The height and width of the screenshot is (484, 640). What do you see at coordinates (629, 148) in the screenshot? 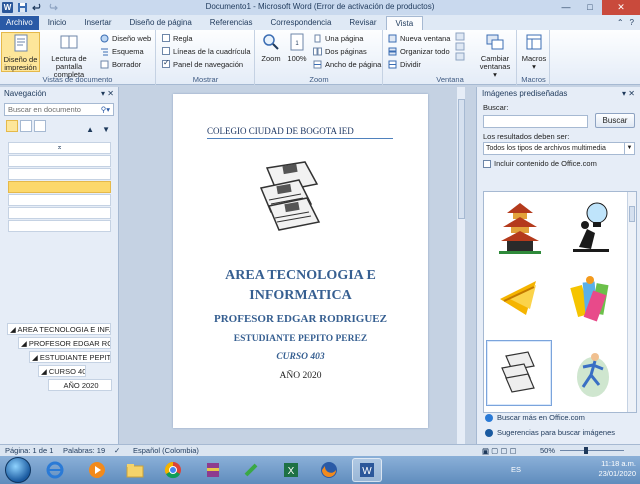
I see `dropdown-arrow-icon: ▼` at bounding box center [629, 148].